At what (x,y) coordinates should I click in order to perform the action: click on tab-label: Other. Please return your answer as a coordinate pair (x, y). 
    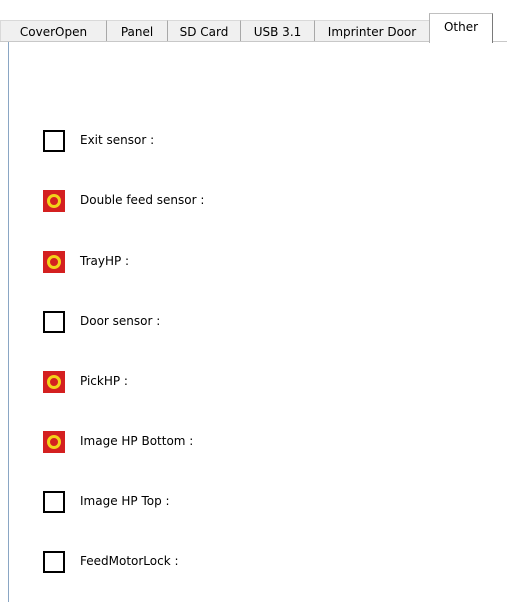
    Looking at the image, I should click on (461, 27).